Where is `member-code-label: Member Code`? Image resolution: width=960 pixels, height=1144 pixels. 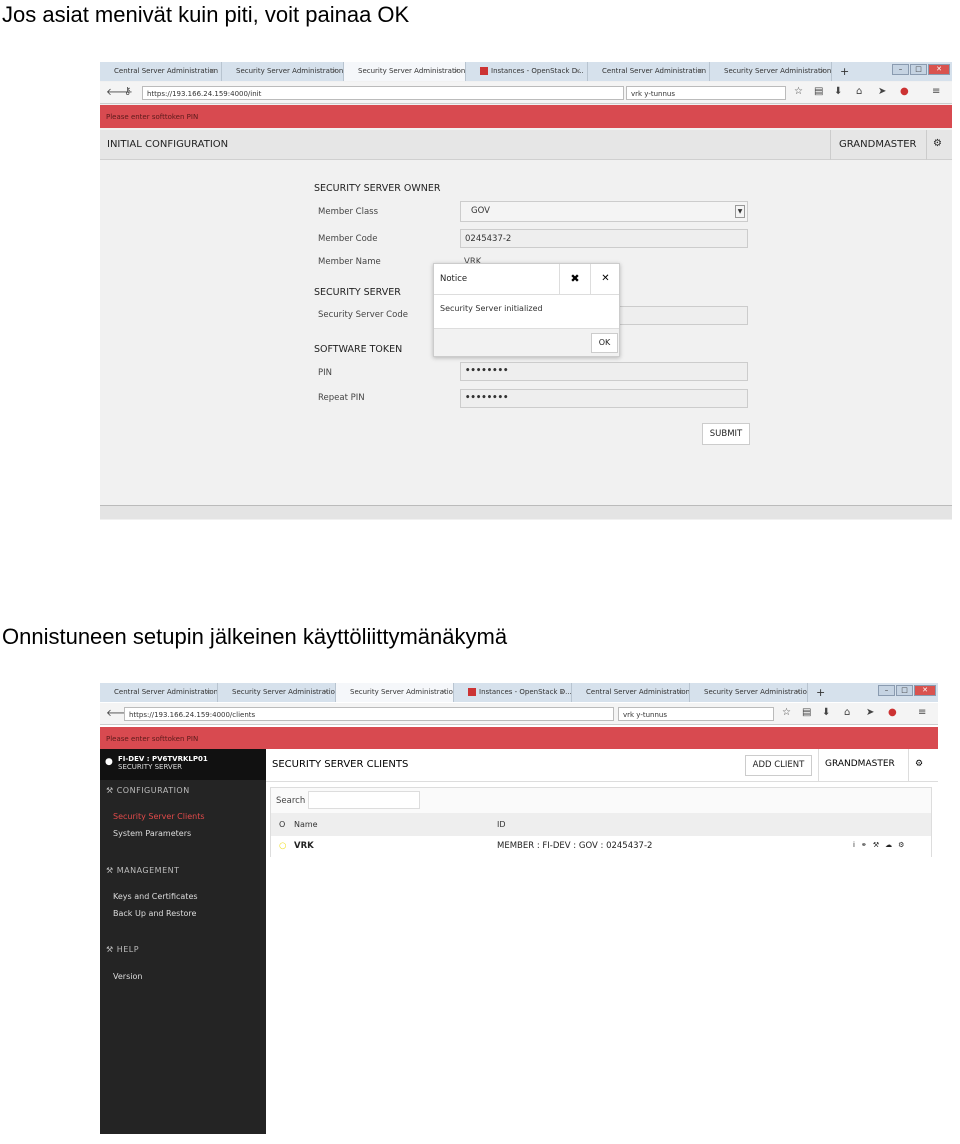
member-code-label: Member Code is located at coordinates (348, 239).